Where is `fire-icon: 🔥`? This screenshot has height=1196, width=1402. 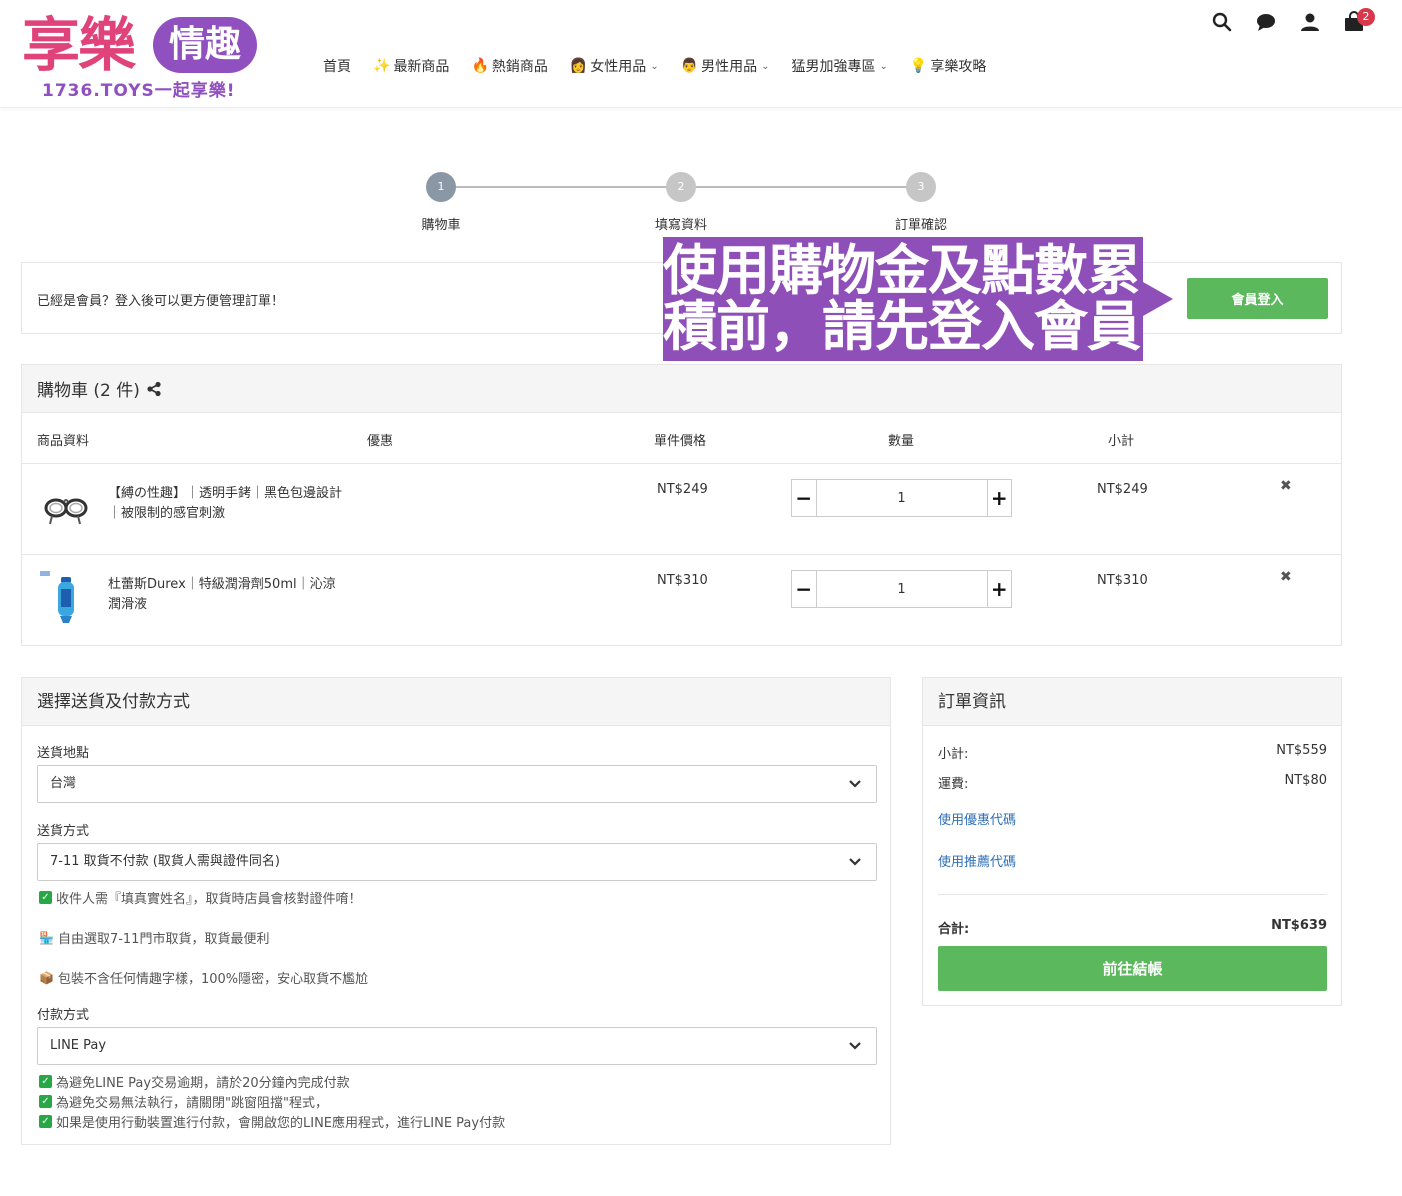 fire-icon: 🔥 is located at coordinates (480, 66).